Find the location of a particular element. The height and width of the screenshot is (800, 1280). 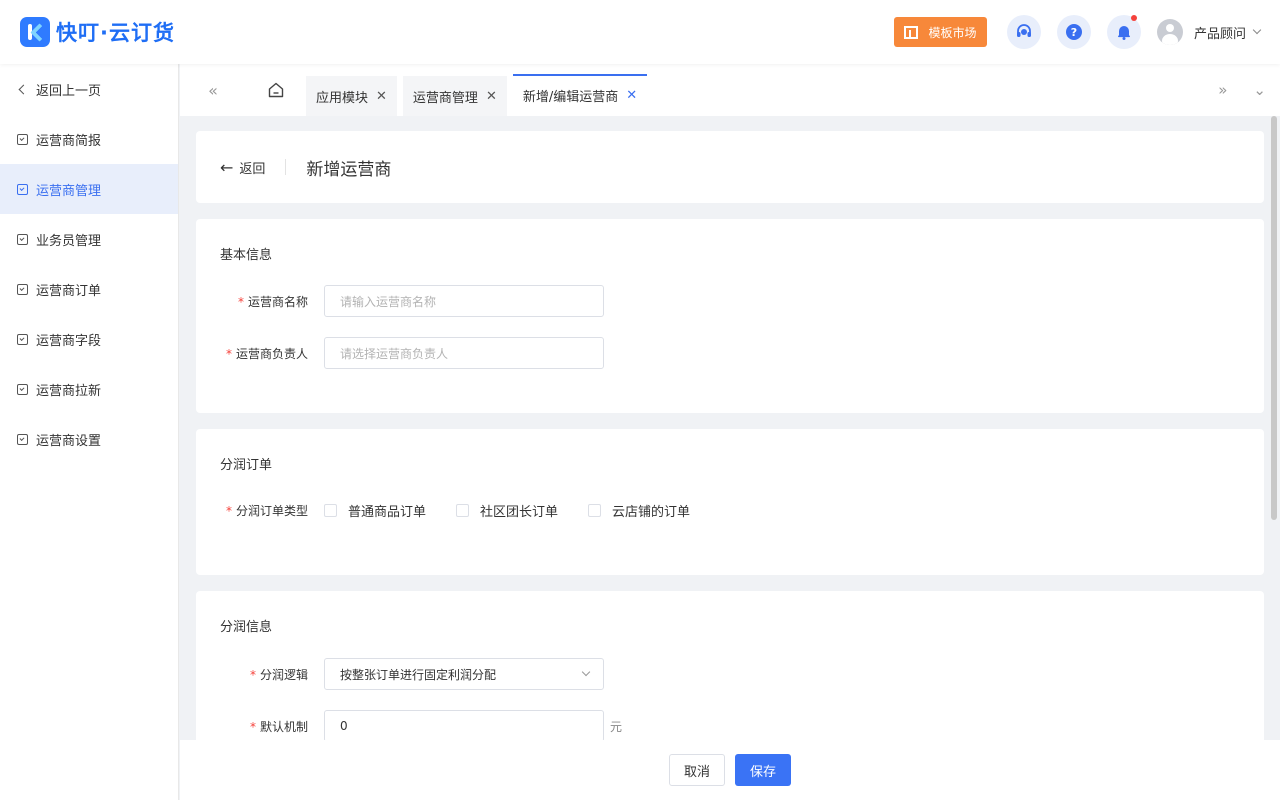

sidebar-item-label: 运营商设置 is located at coordinates (69, 441).